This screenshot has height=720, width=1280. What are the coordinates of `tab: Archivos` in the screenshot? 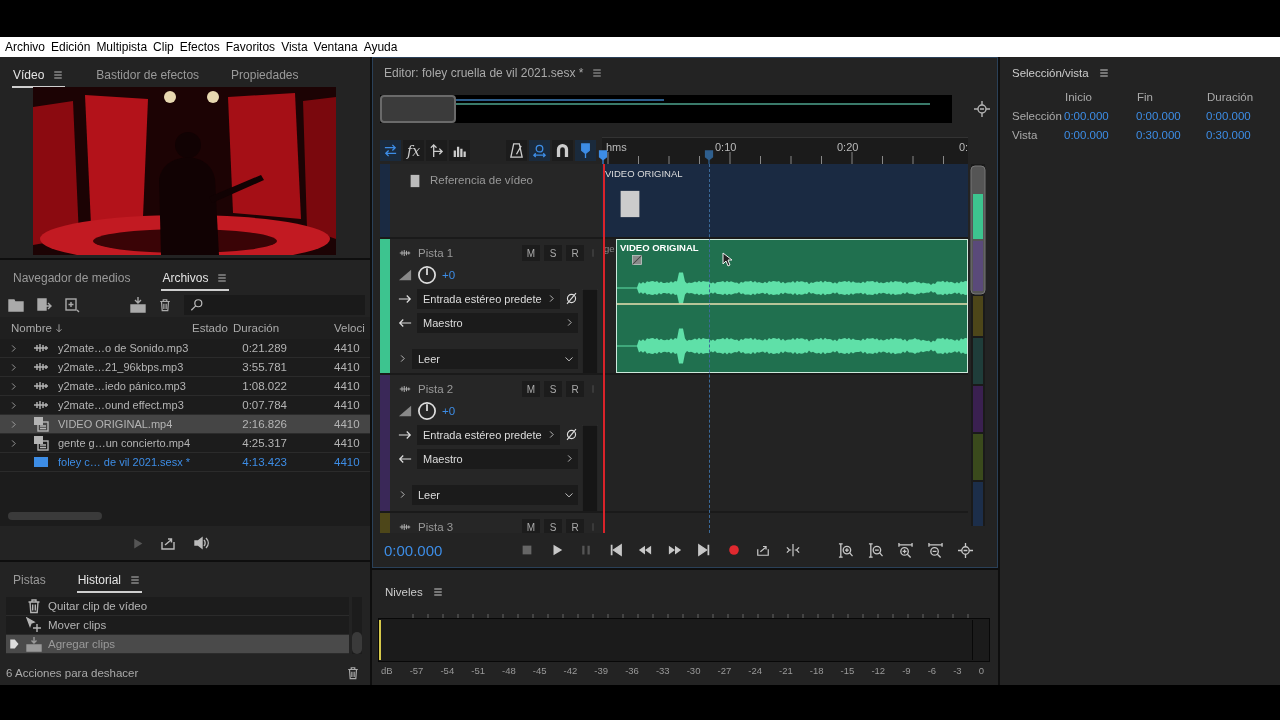 It's located at (195, 279).